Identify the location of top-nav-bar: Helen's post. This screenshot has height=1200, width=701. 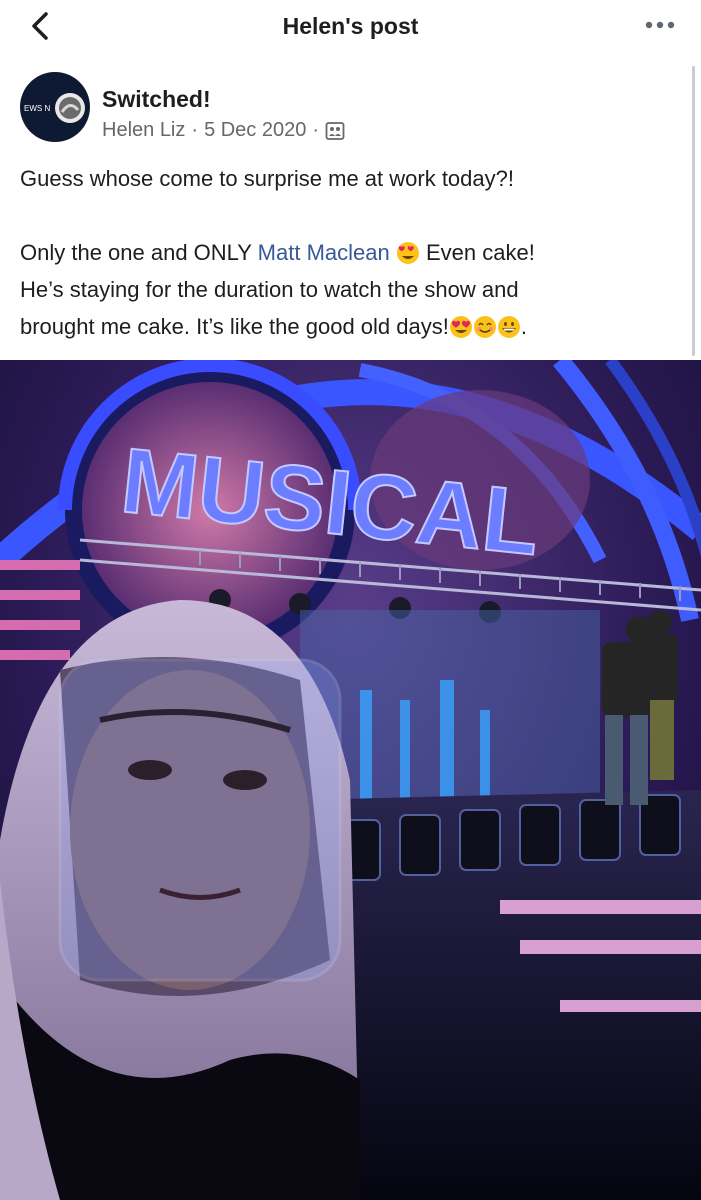
(350, 26).